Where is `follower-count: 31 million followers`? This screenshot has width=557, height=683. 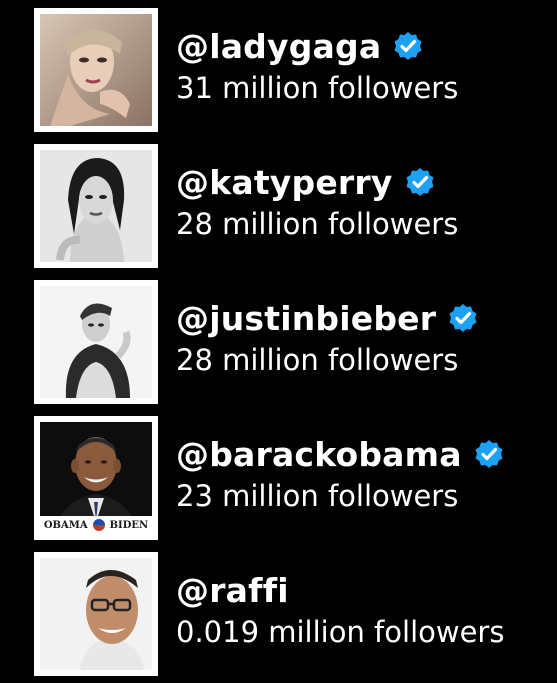 follower-count: 31 million followers is located at coordinates (317, 88).